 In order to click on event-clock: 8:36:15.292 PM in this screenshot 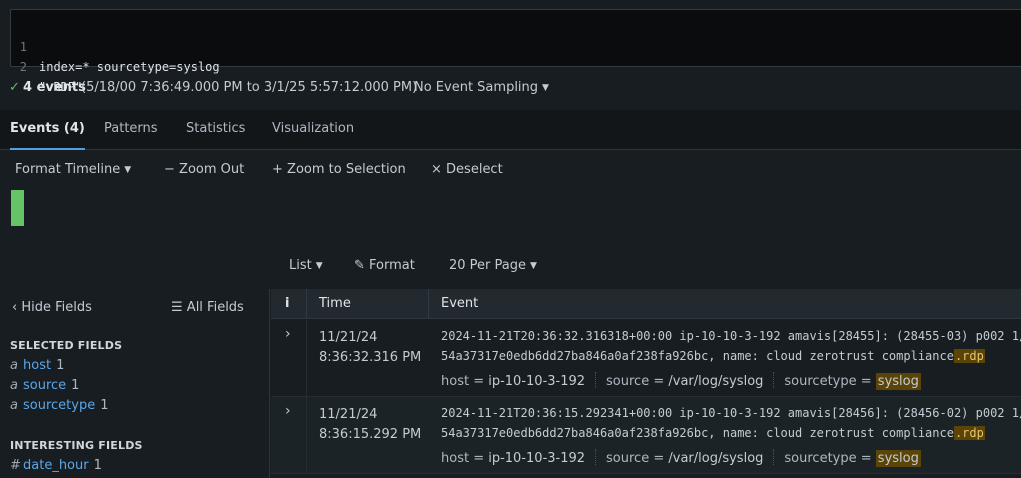, I will do `click(370, 434)`.